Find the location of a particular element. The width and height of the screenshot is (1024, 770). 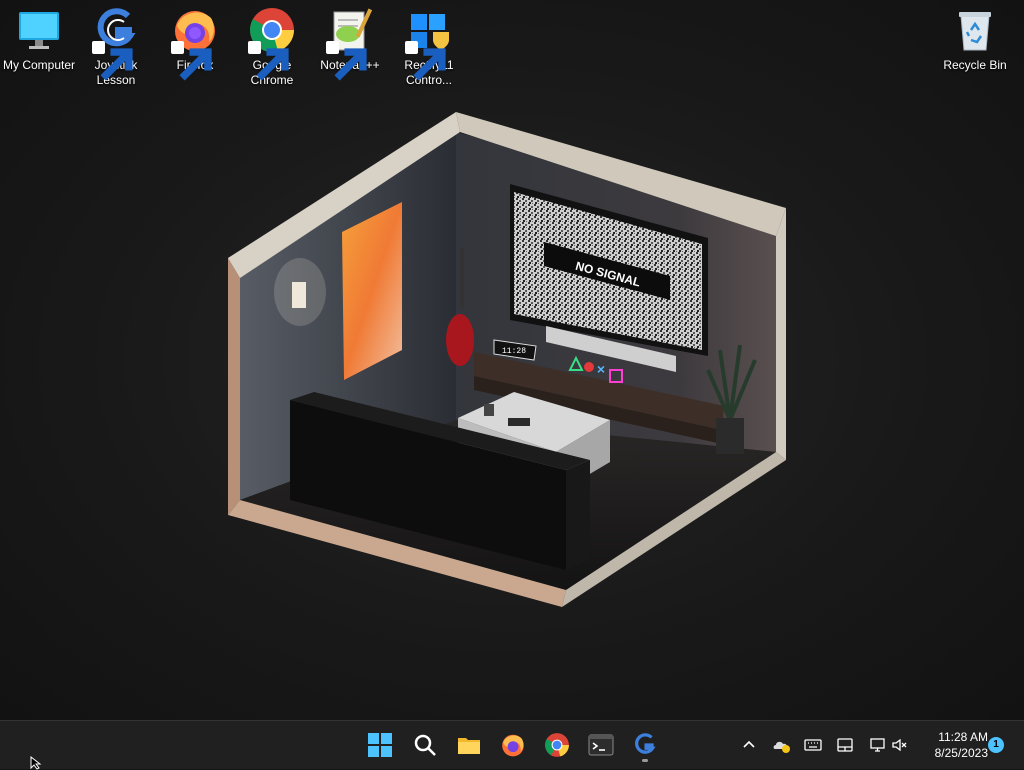

onedrive-tray-button is located at coordinates (781, 745).